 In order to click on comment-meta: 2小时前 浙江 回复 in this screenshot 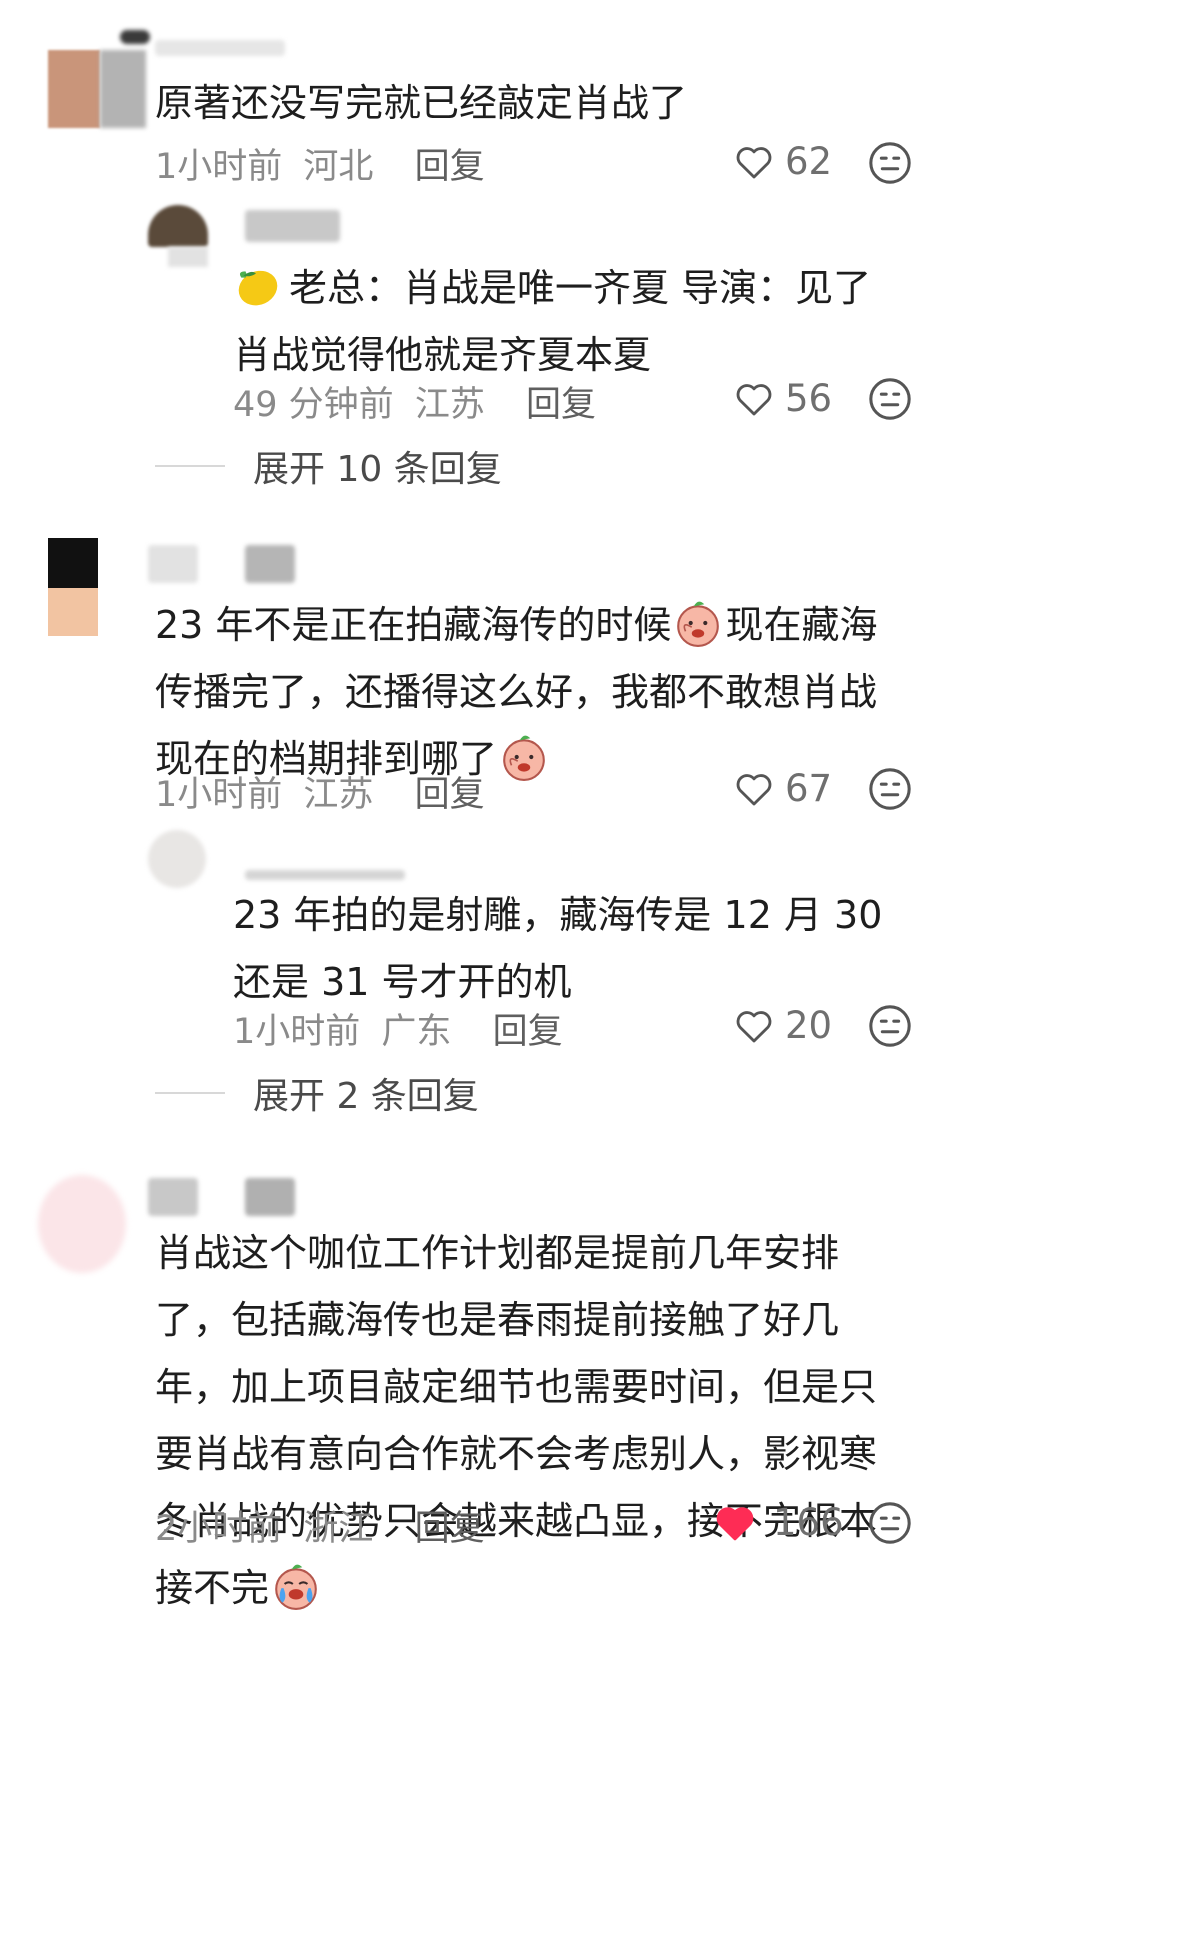, I will do `click(320, 1525)`.